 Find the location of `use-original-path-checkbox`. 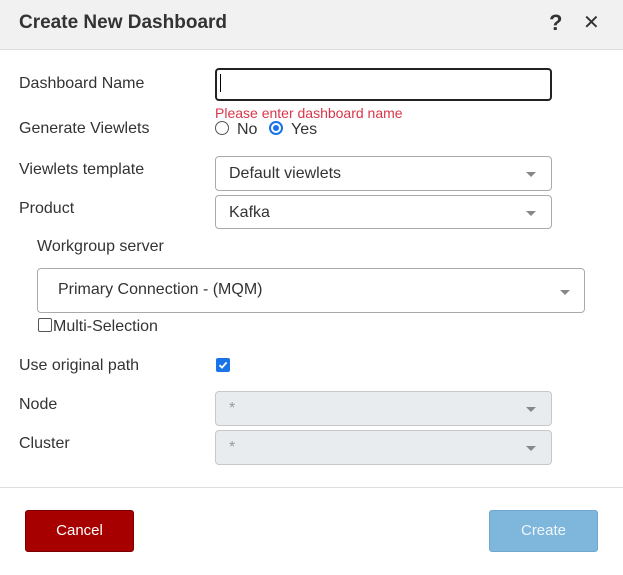

use-original-path-checkbox is located at coordinates (223, 365).